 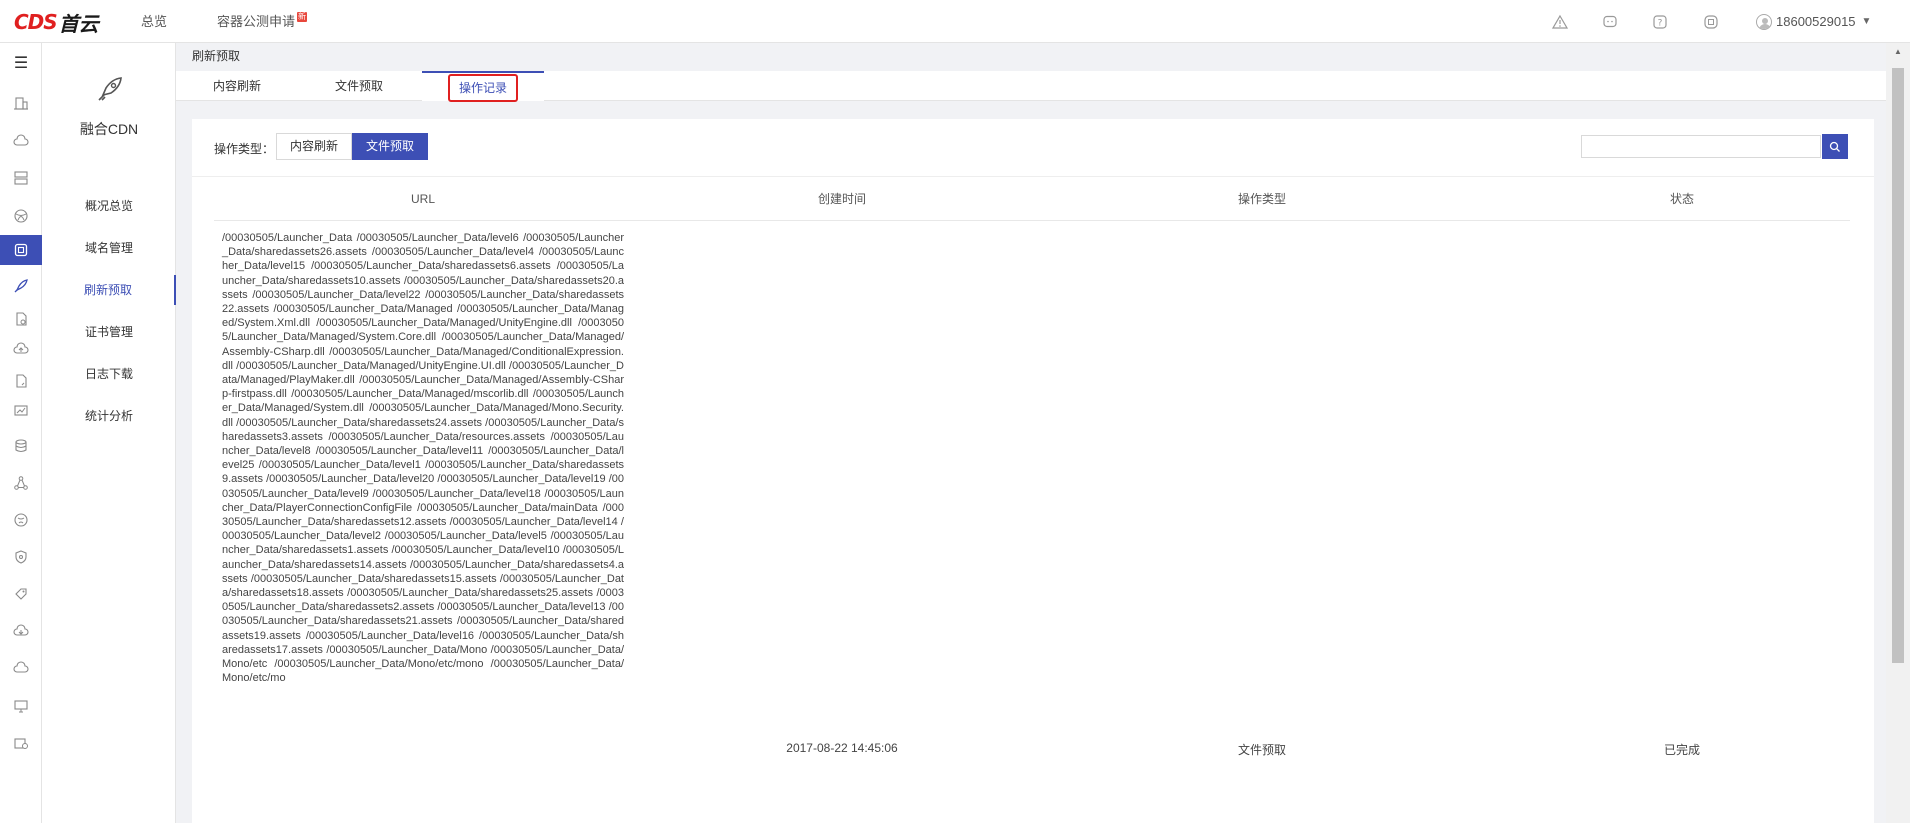 I want to click on tab-operation-log: 操作记录, so click(x=483, y=86).